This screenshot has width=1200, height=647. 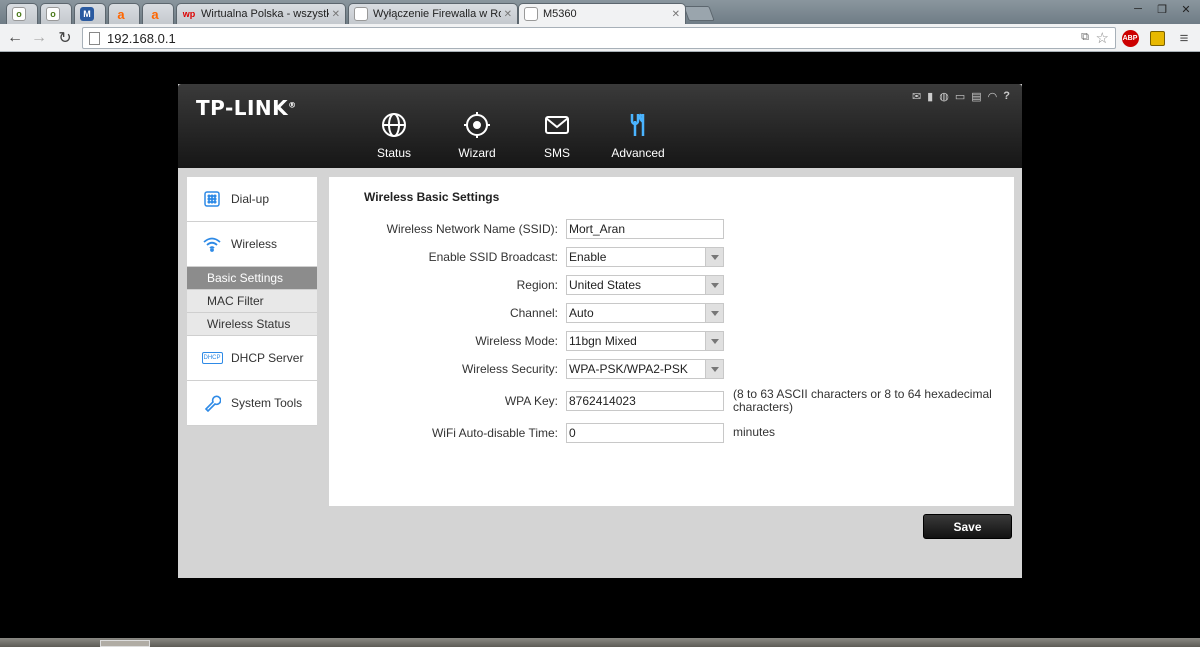 I want to click on back-arrow-icon: ←, so click(x=15, y=38).